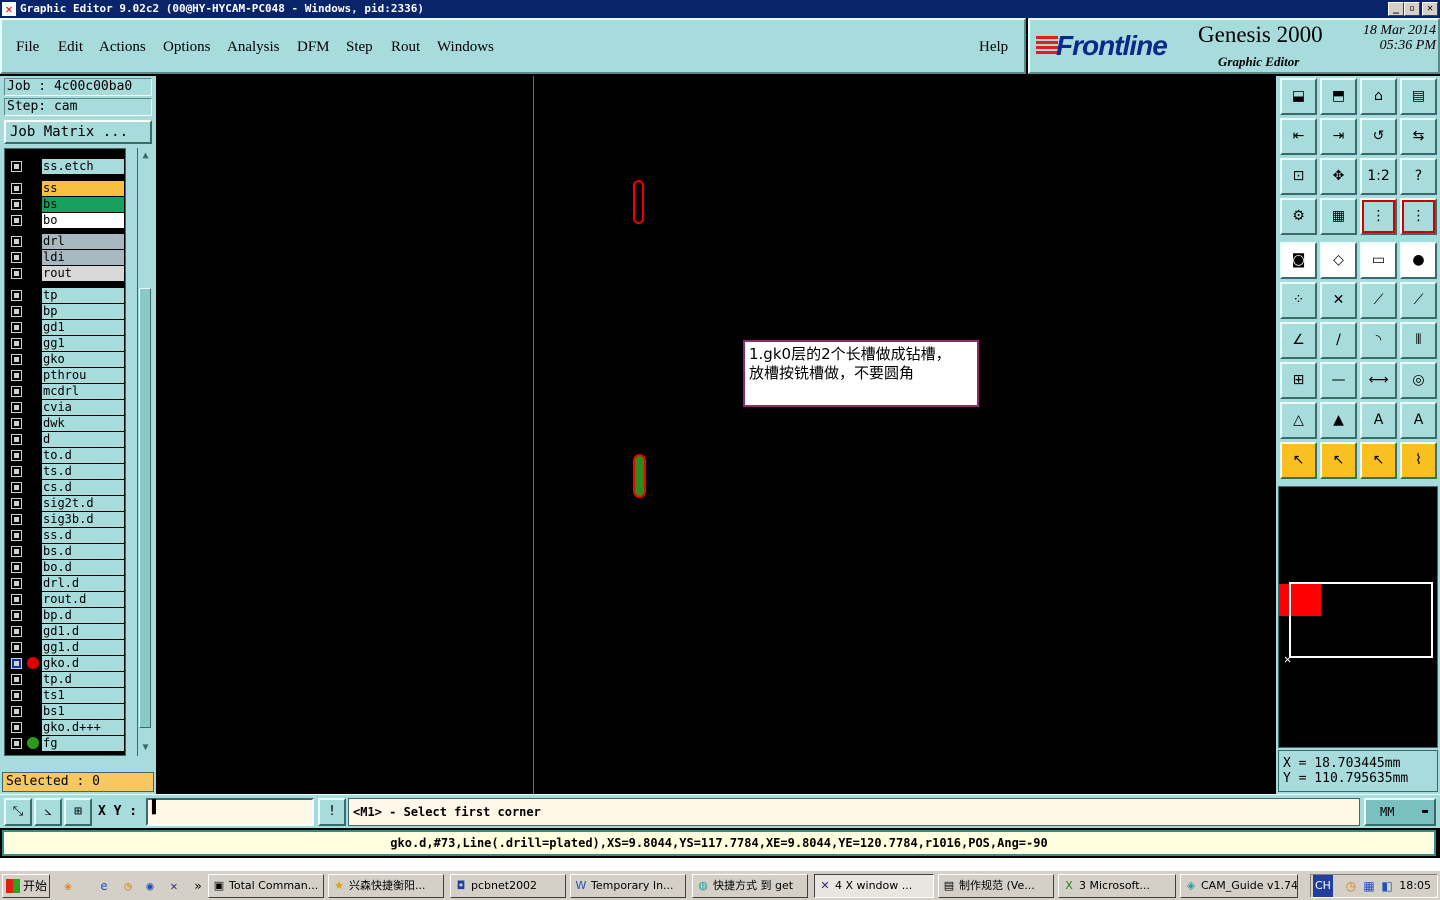 This screenshot has height=900, width=1440. Describe the element at coordinates (1298, 176) in the screenshot. I see `fit-icon: ⊡` at that location.